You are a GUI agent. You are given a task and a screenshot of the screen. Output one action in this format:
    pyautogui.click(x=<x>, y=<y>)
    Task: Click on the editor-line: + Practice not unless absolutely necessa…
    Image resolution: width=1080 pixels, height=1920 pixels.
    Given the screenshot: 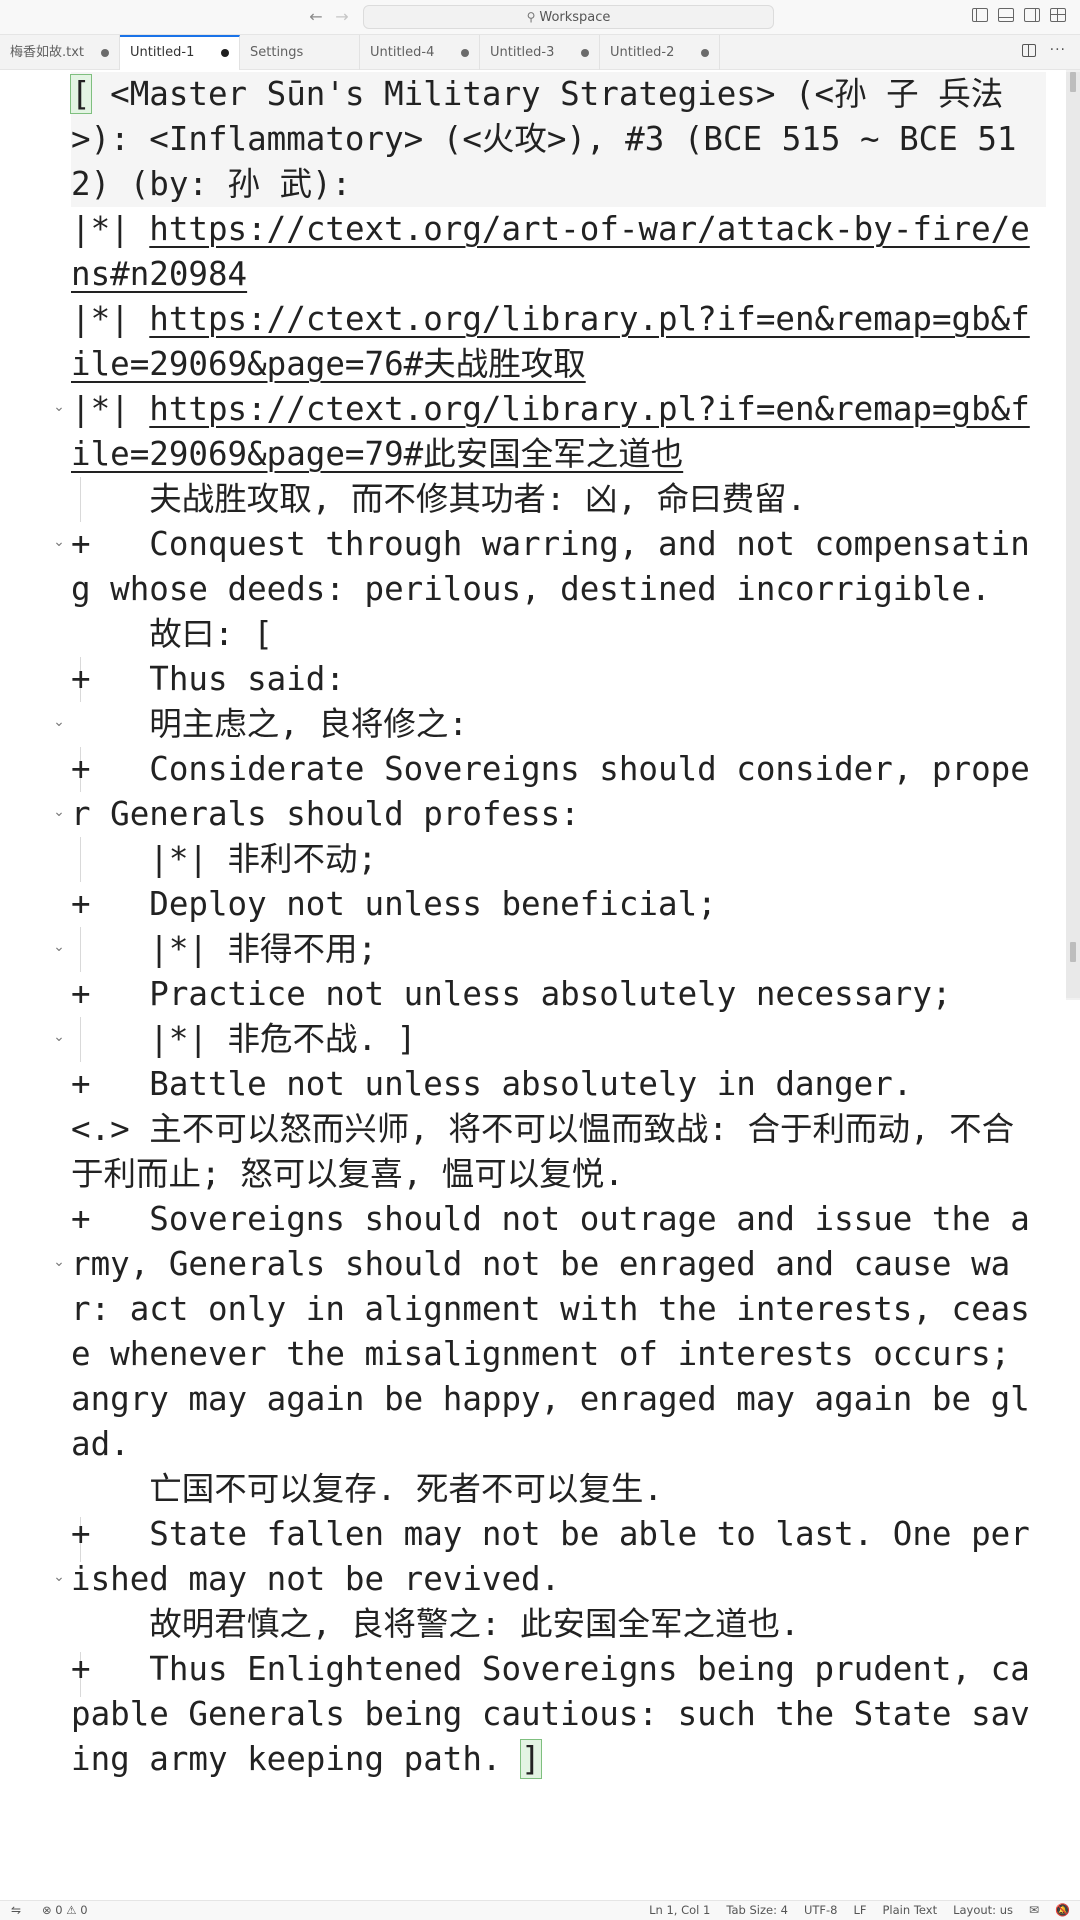 What is the action you would take?
    pyautogui.click(x=511, y=994)
    